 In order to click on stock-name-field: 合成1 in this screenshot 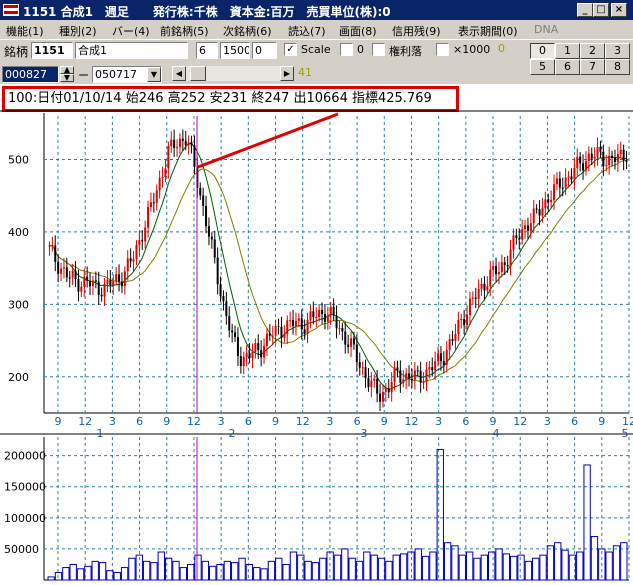, I will do `click(131, 50)`.